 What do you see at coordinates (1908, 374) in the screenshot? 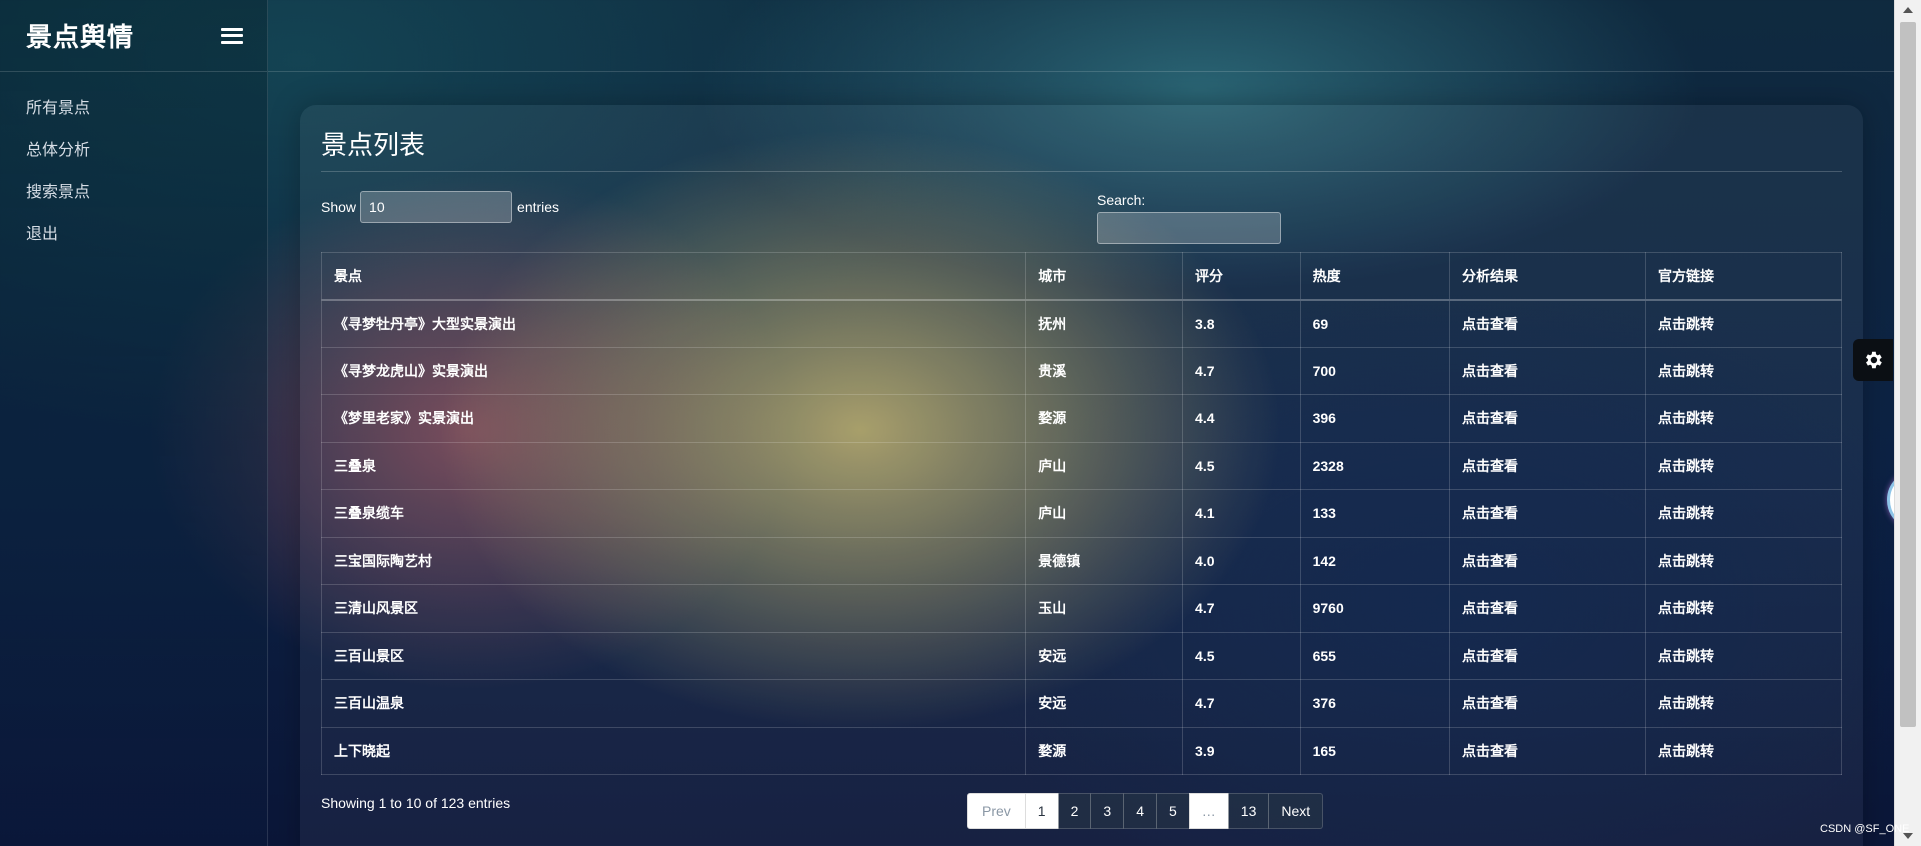
I see `scroll-thumb` at bounding box center [1908, 374].